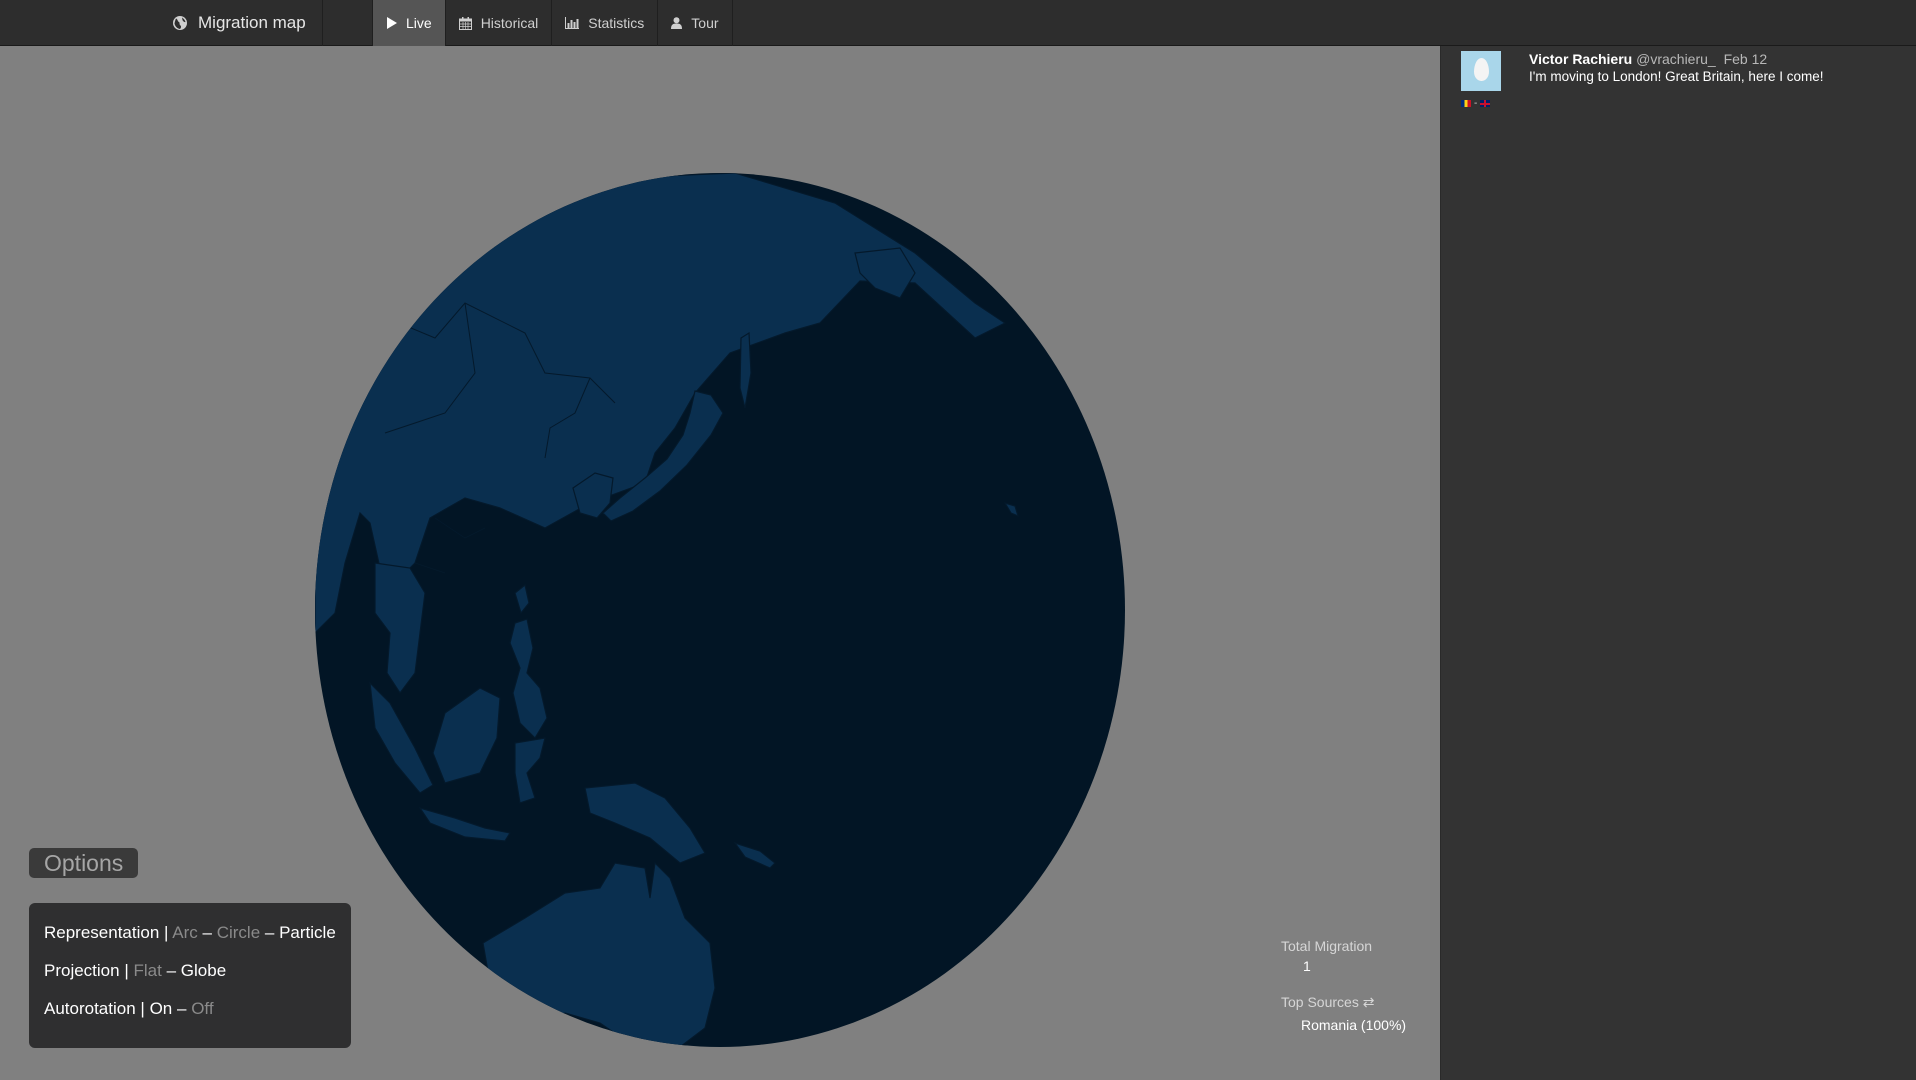 The width and height of the screenshot is (1916, 1080). What do you see at coordinates (185, 932) in the screenshot?
I see `representation-arc: Arc` at bounding box center [185, 932].